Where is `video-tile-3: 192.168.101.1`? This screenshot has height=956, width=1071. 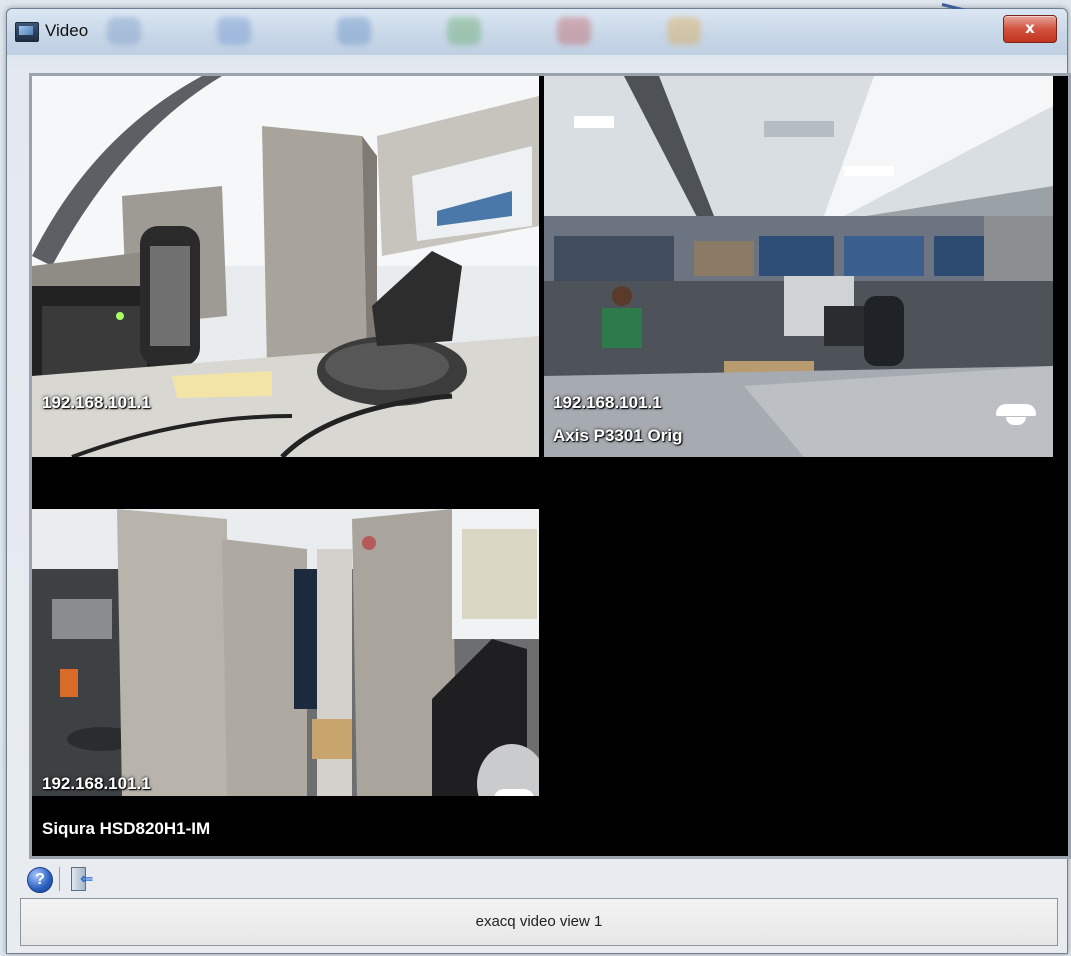
video-tile-3: 192.168.101.1 is located at coordinates (285, 652).